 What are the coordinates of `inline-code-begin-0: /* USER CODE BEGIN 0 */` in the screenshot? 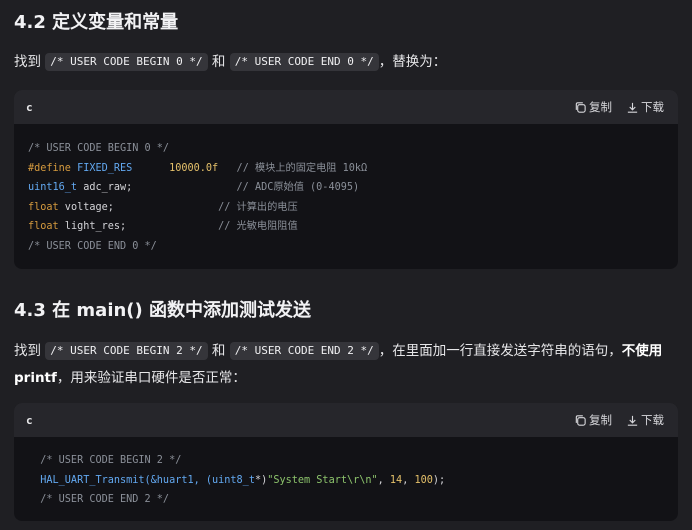 It's located at (126, 62).